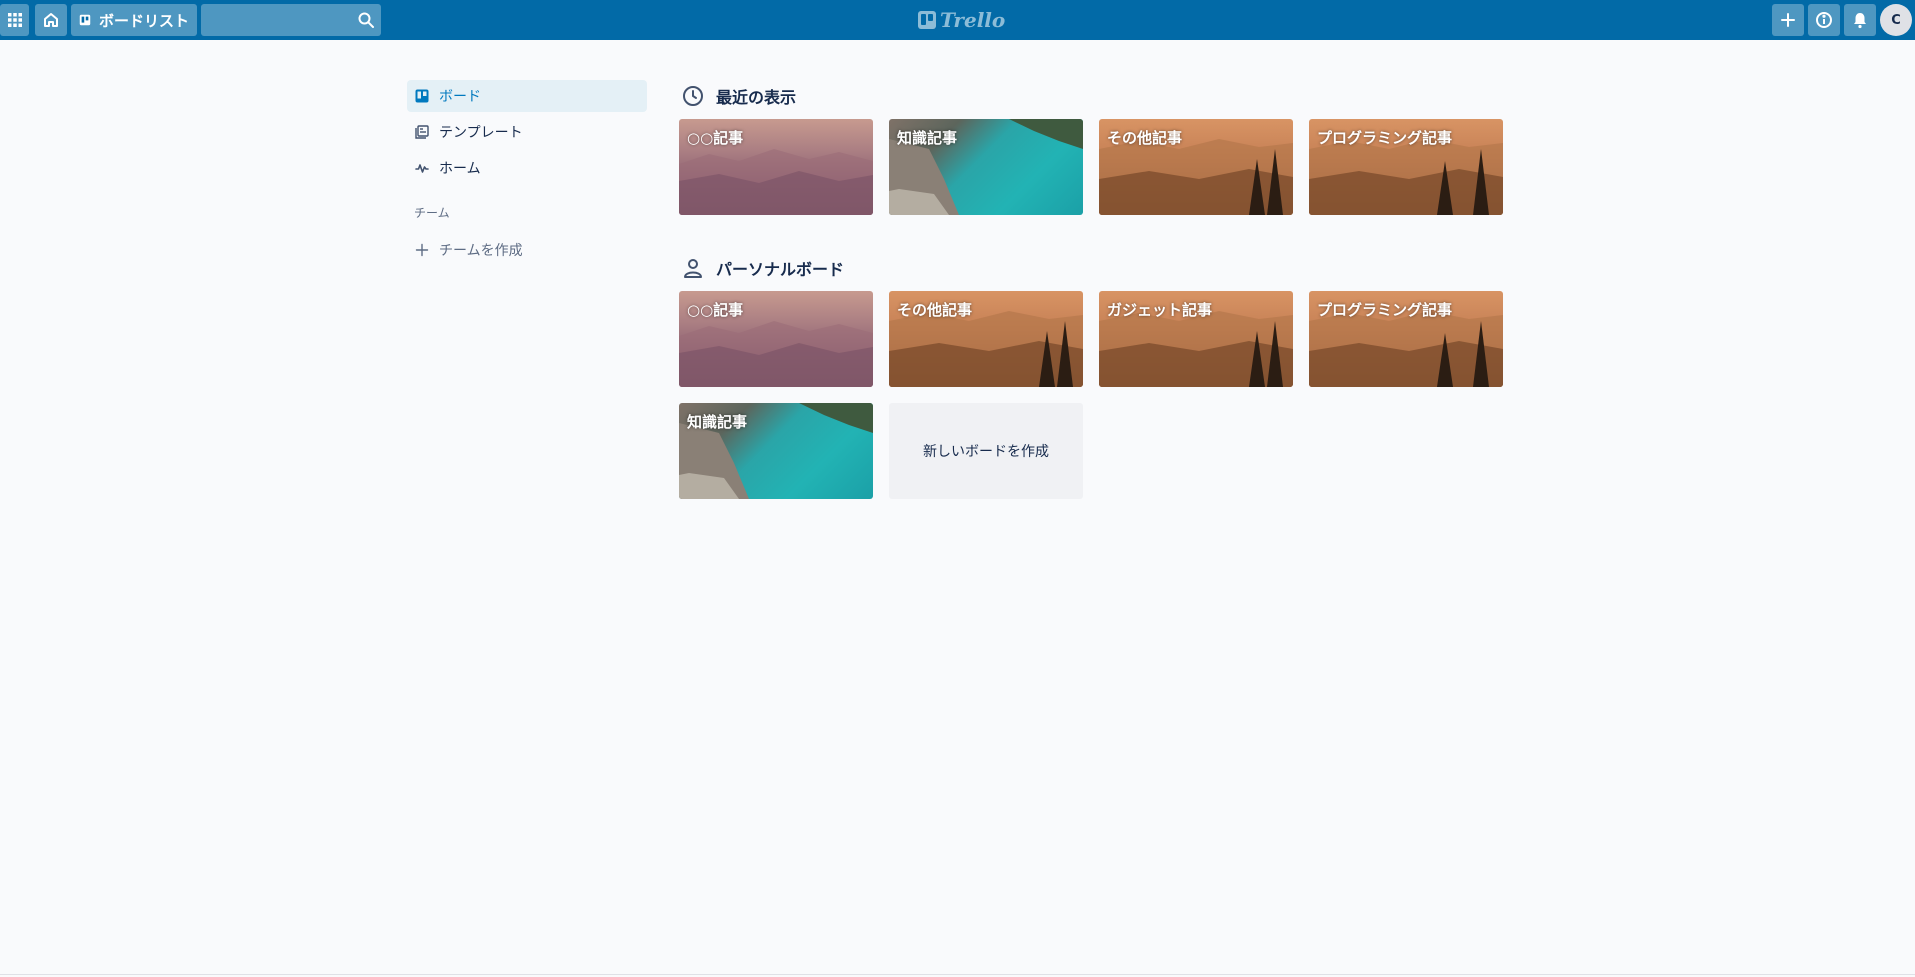  Describe the element at coordinates (279, 20) in the screenshot. I see `search-input` at that location.